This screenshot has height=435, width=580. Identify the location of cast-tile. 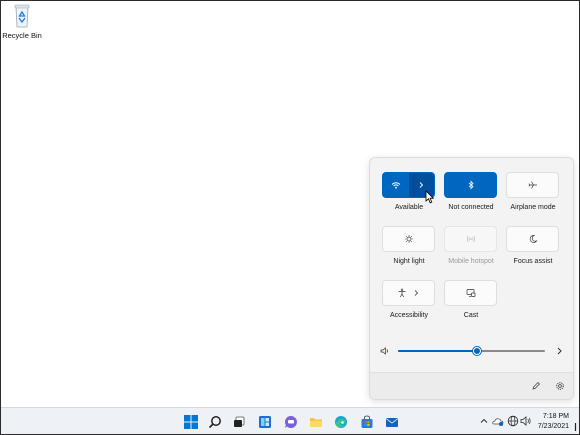
(470, 293).